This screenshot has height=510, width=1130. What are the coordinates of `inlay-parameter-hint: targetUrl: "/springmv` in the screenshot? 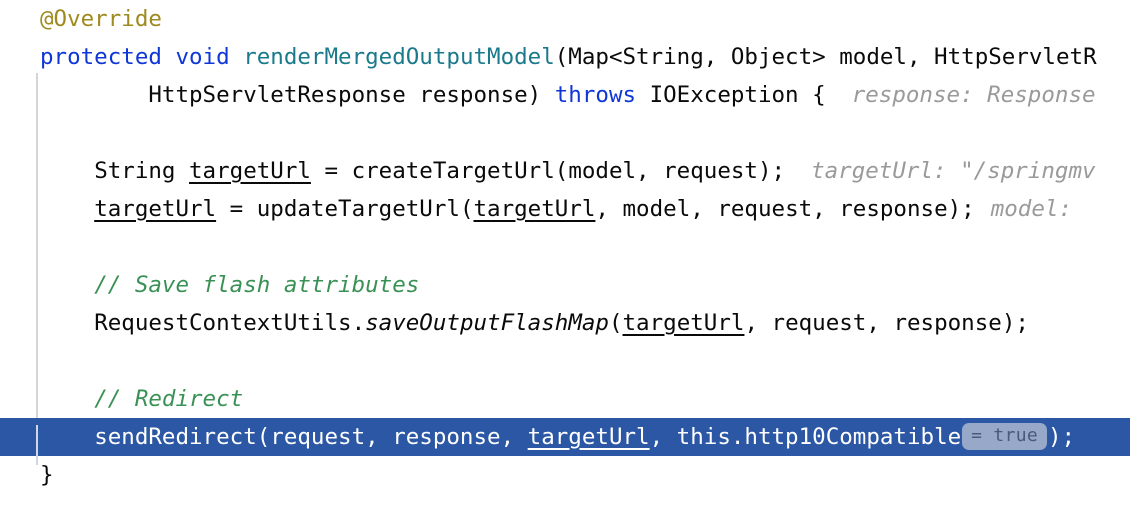 It's located at (953, 171).